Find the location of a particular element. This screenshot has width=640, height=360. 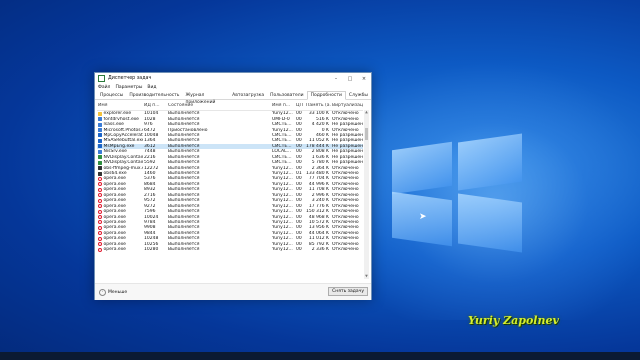

process-name-cell: lsass.exe is located at coordinates (120, 124).